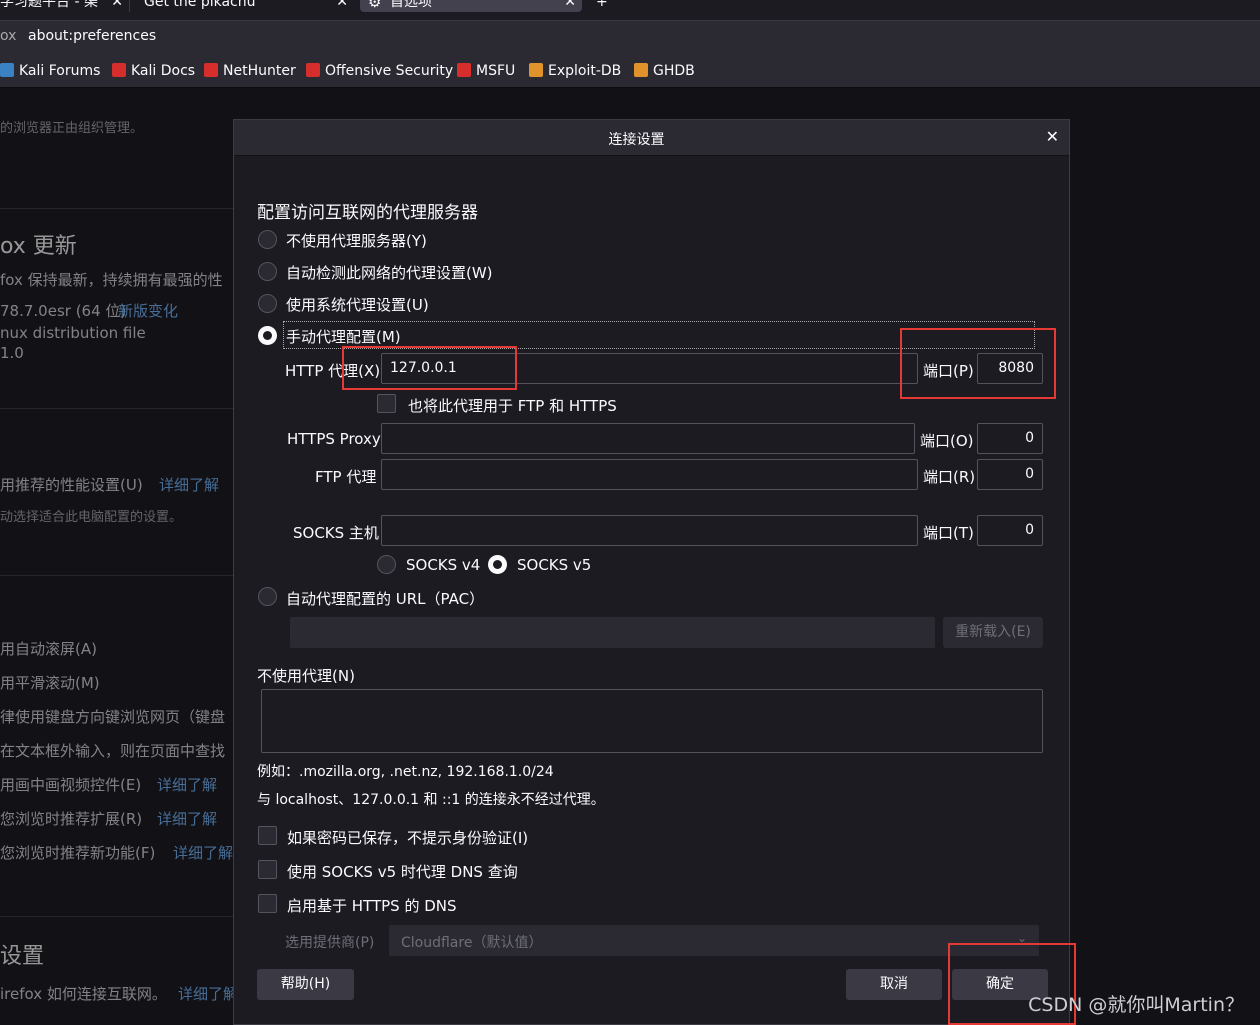 This screenshot has width=1260, height=1025. I want to click on tab-learning-platform: 学习题平台 - 渠 ✕, so click(65, 6).